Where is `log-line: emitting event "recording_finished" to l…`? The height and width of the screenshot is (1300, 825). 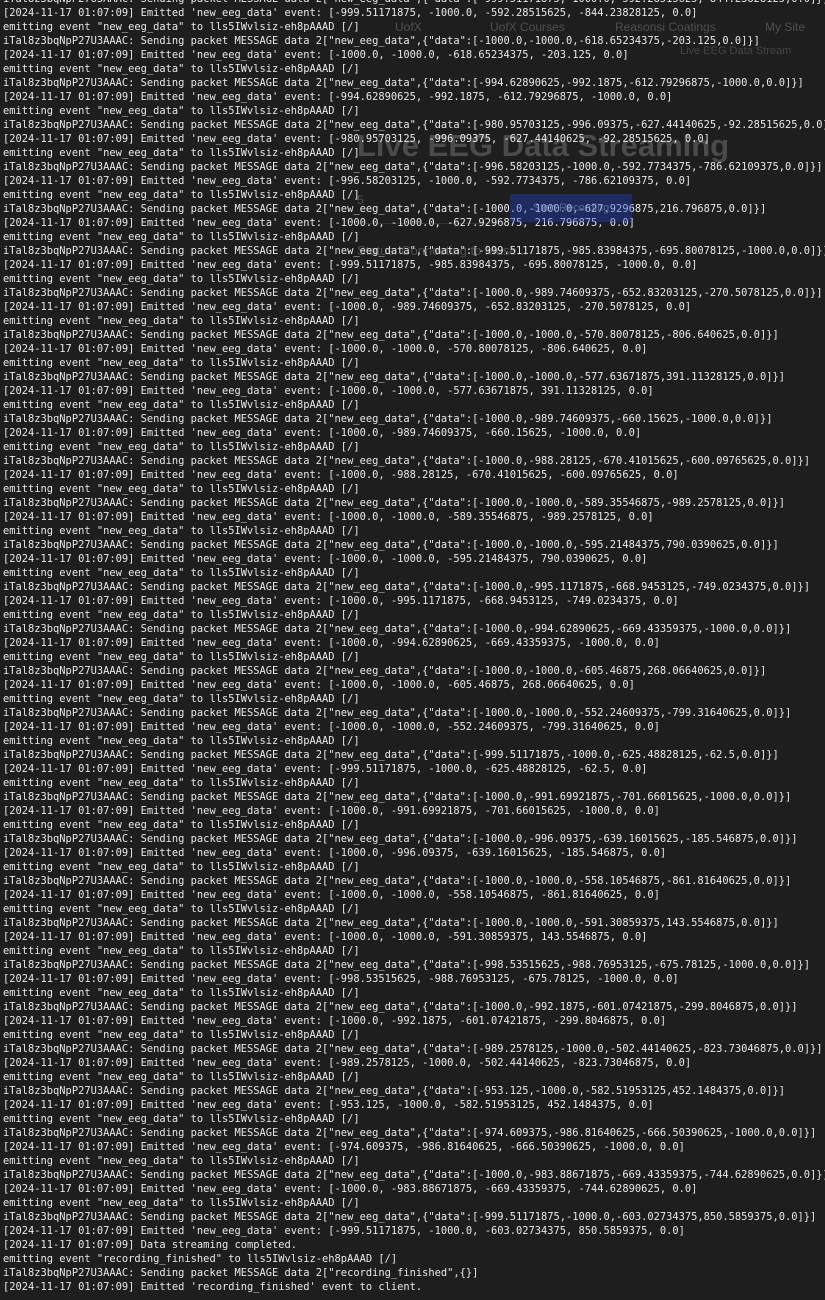
log-line: emitting event "recording_finished" to l… is located at coordinates (200, 1259).